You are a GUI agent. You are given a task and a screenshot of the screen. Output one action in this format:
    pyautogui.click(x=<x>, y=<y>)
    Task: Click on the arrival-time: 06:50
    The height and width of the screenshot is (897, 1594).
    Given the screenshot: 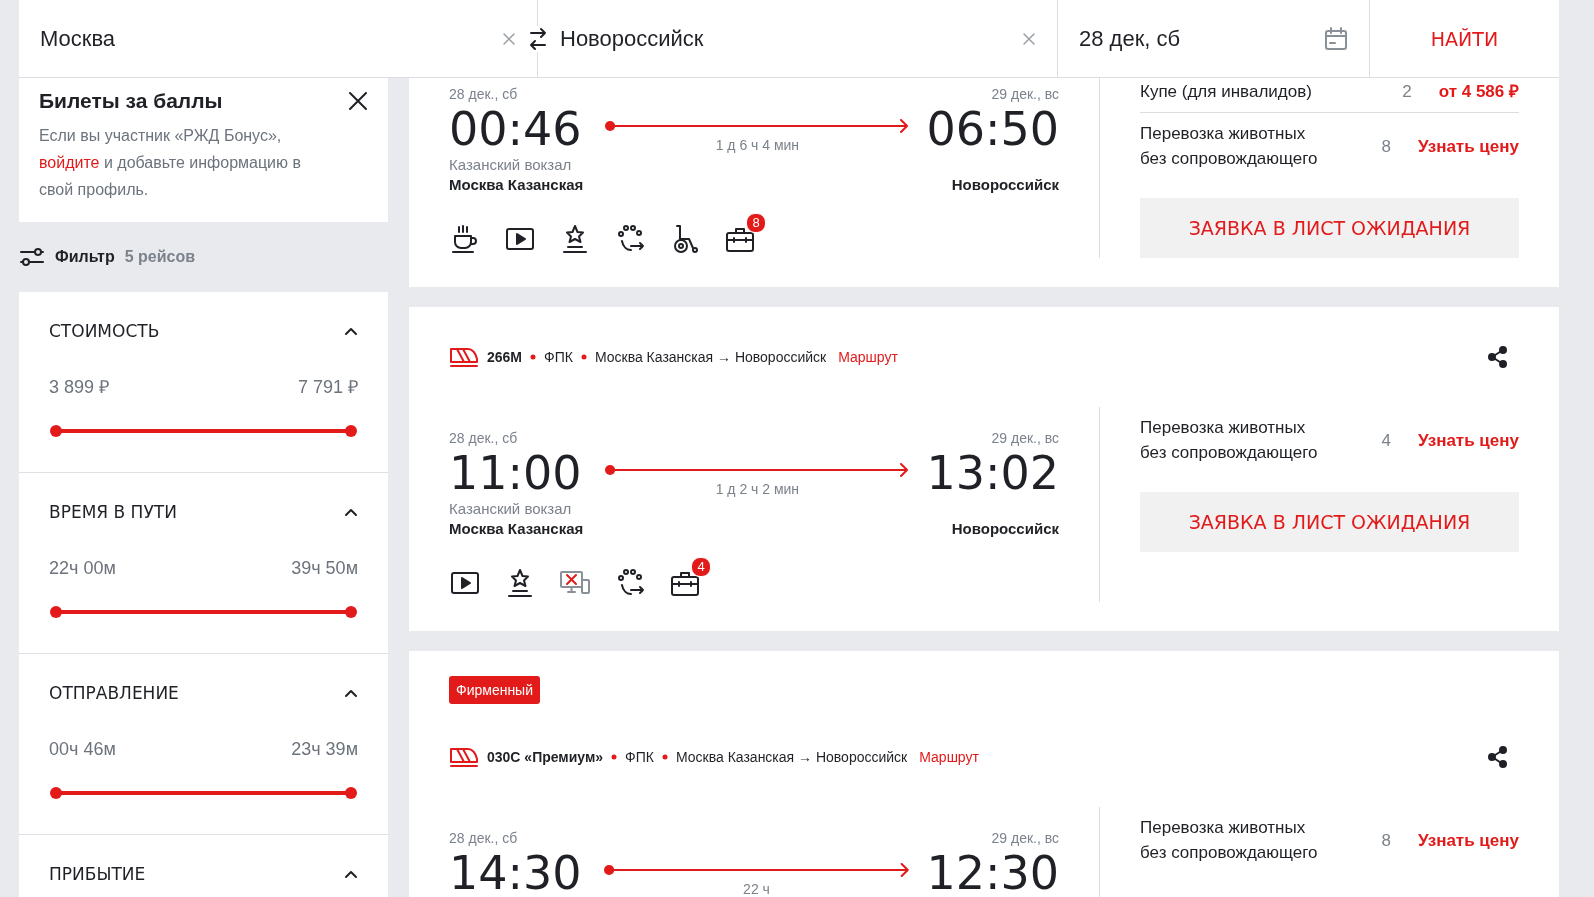 What is the action you would take?
    pyautogui.click(x=992, y=129)
    